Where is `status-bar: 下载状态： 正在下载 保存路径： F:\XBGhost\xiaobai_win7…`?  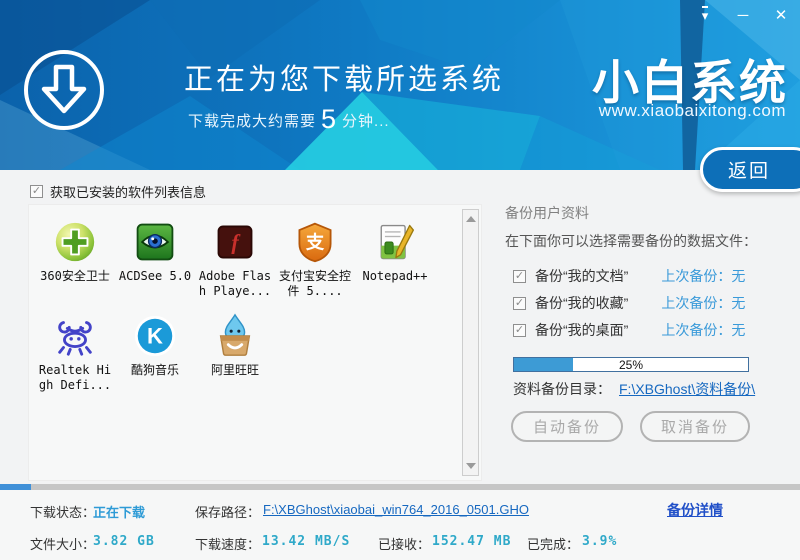
status-bar: 下载状态： 正在下载 保存路径： F:\XBGhost\xiaobai_win7… is located at coordinates (400, 525).